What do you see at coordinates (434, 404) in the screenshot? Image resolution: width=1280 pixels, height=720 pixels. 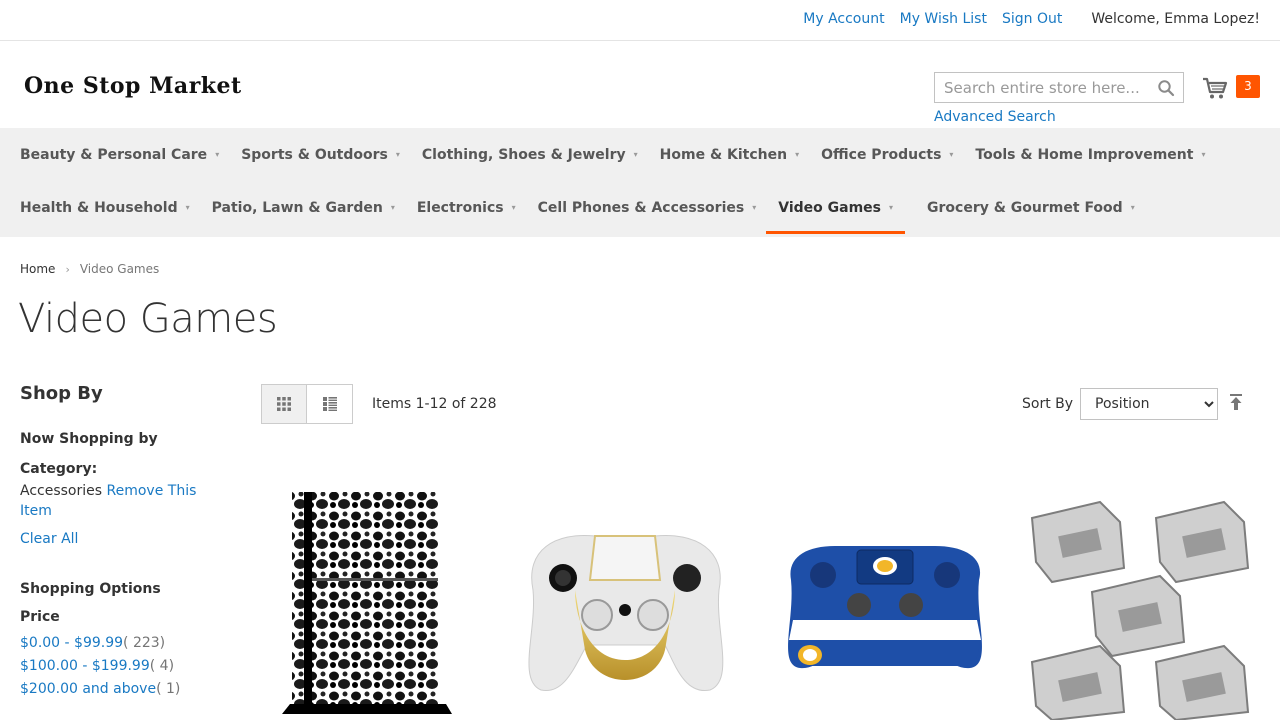 I see `toolbar-amount: Items 1-12 of 228` at bounding box center [434, 404].